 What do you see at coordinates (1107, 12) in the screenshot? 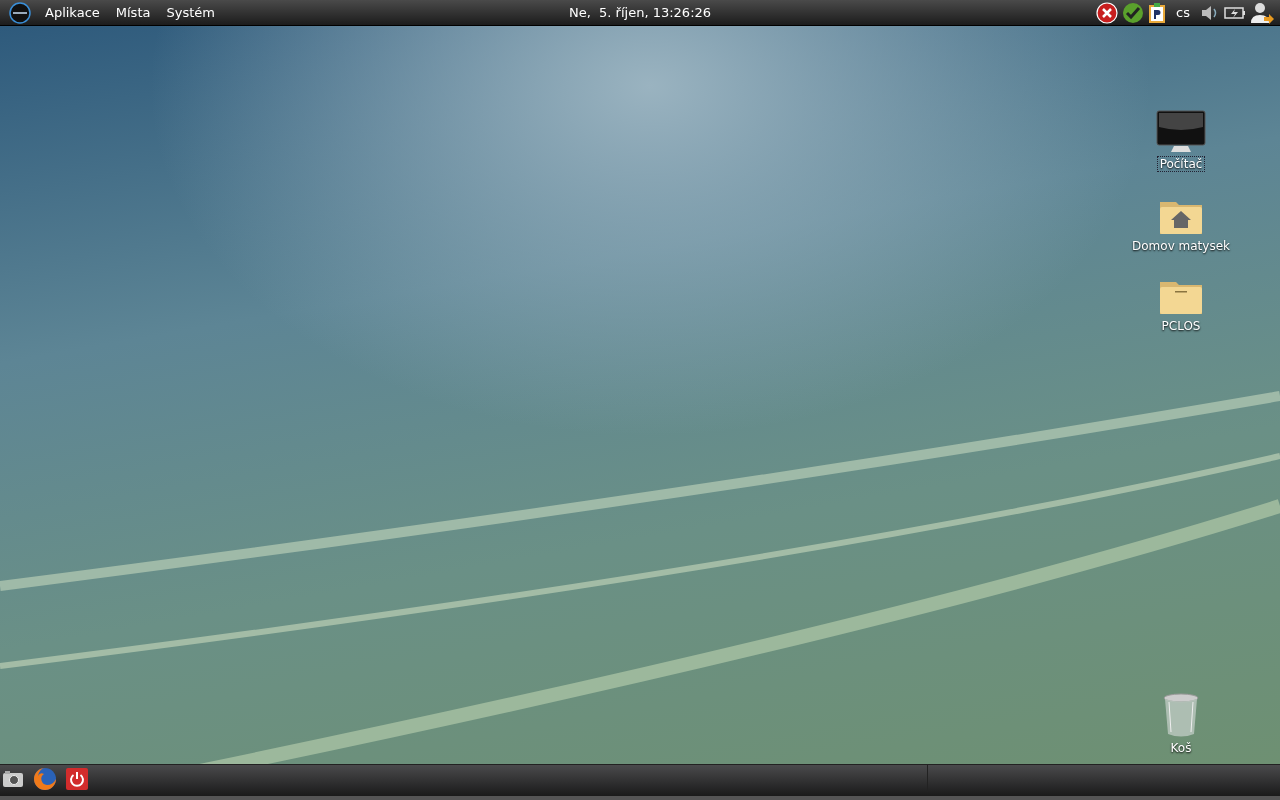
I see `error-icon` at bounding box center [1107, 12].